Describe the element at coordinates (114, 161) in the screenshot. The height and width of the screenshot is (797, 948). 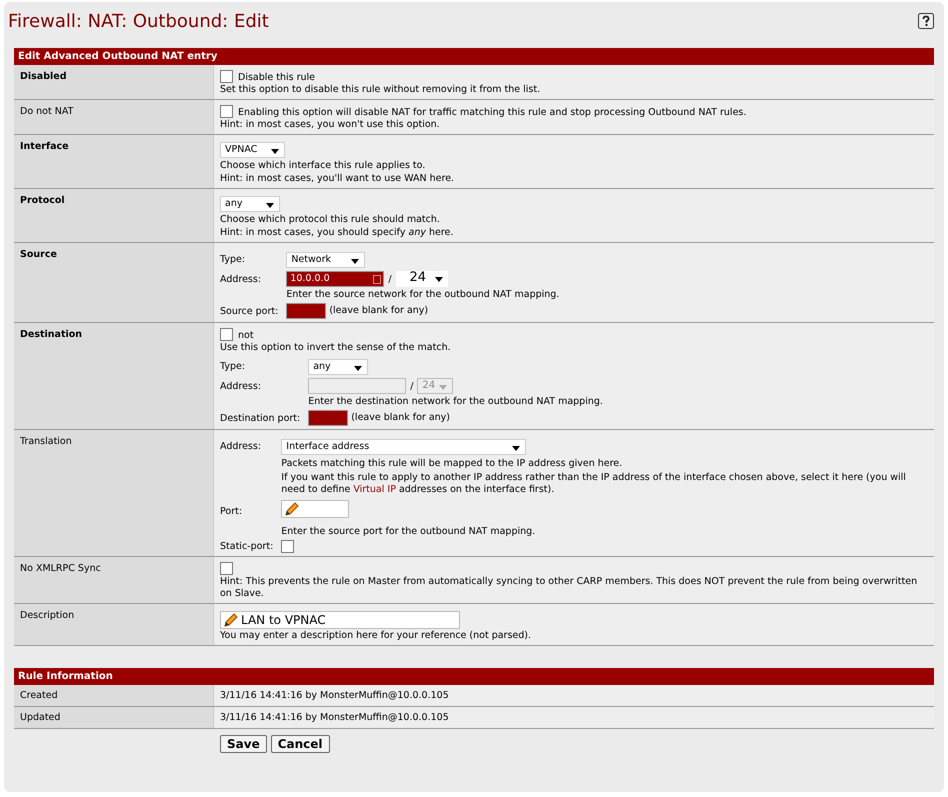
I see `row-label: Interface` at that location.